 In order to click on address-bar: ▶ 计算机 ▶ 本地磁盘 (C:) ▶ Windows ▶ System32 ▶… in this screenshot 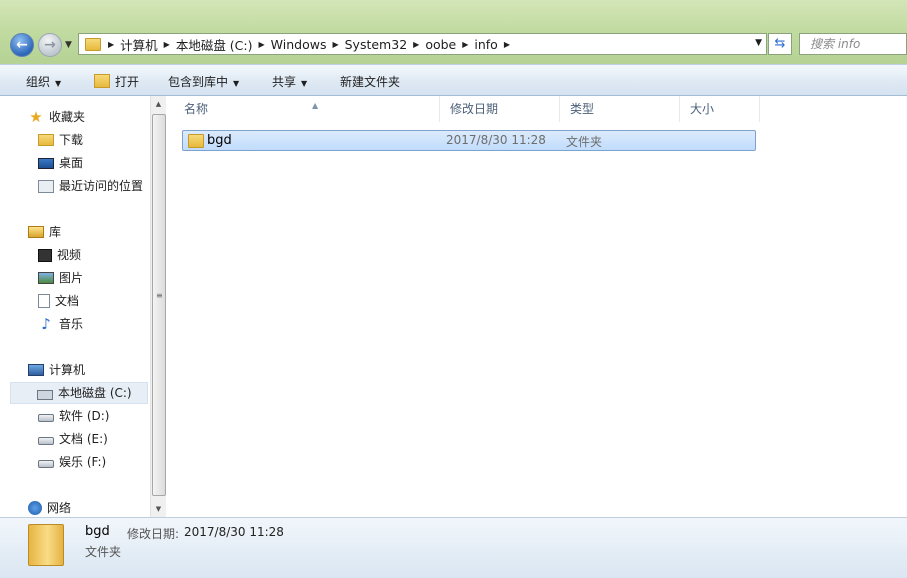, I will do `click(422, 44)`.